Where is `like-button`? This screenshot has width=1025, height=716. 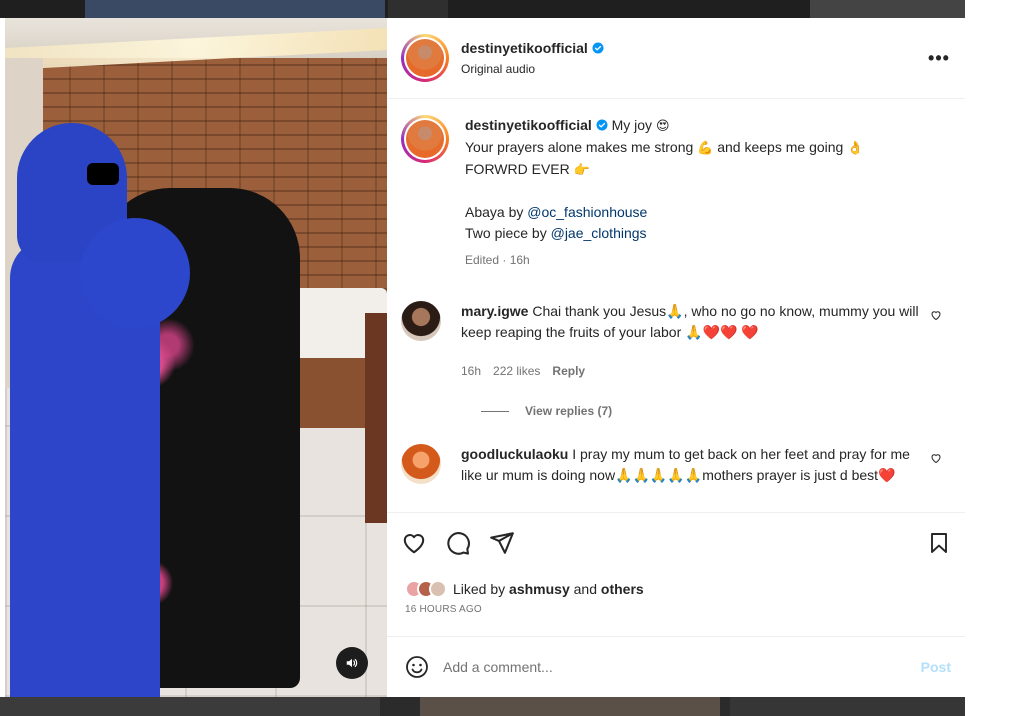 like-button is located at coordinates (419, 543).